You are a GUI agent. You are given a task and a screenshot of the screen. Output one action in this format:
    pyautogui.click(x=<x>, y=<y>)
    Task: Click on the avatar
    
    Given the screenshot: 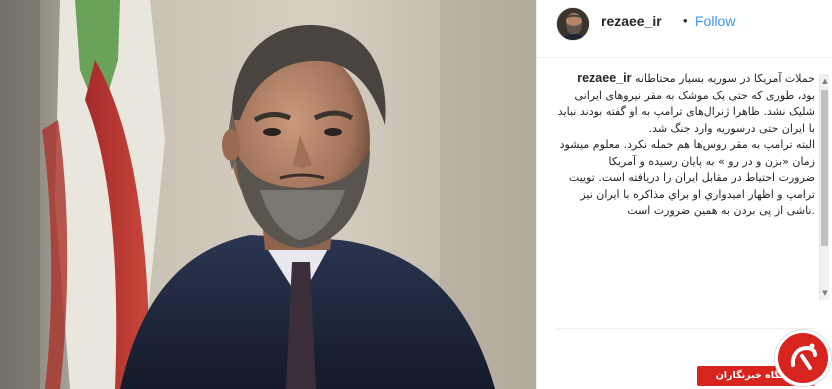 What is the action you would take?
    pyautogui.click(x=573, y=24)
    